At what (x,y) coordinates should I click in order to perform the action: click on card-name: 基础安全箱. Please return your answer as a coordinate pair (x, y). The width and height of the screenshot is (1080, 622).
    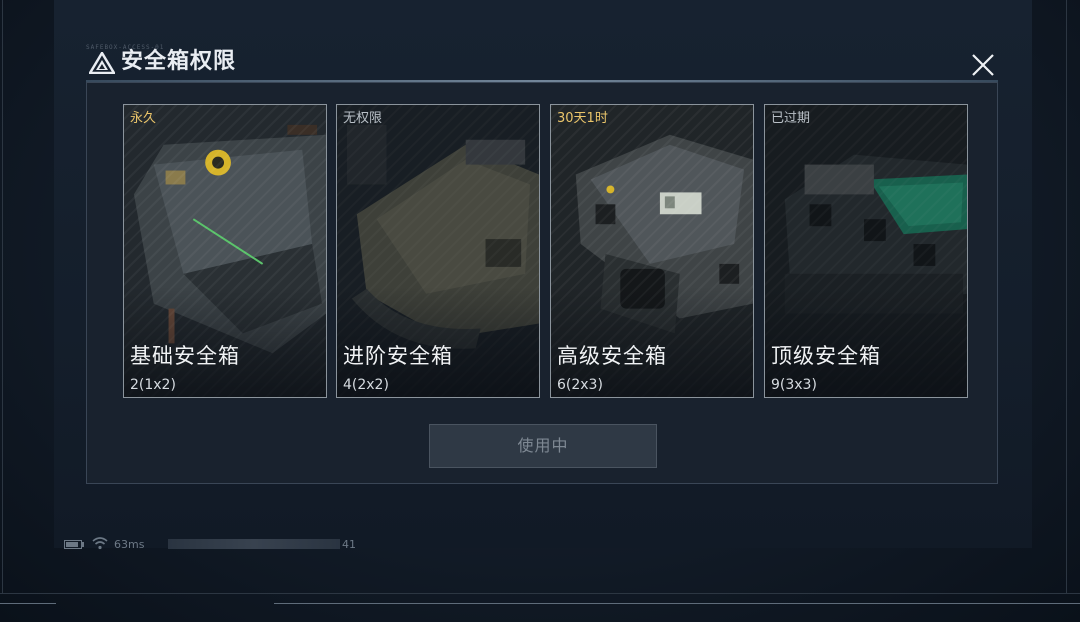
    Looking at the image, I should click on (185, 356).